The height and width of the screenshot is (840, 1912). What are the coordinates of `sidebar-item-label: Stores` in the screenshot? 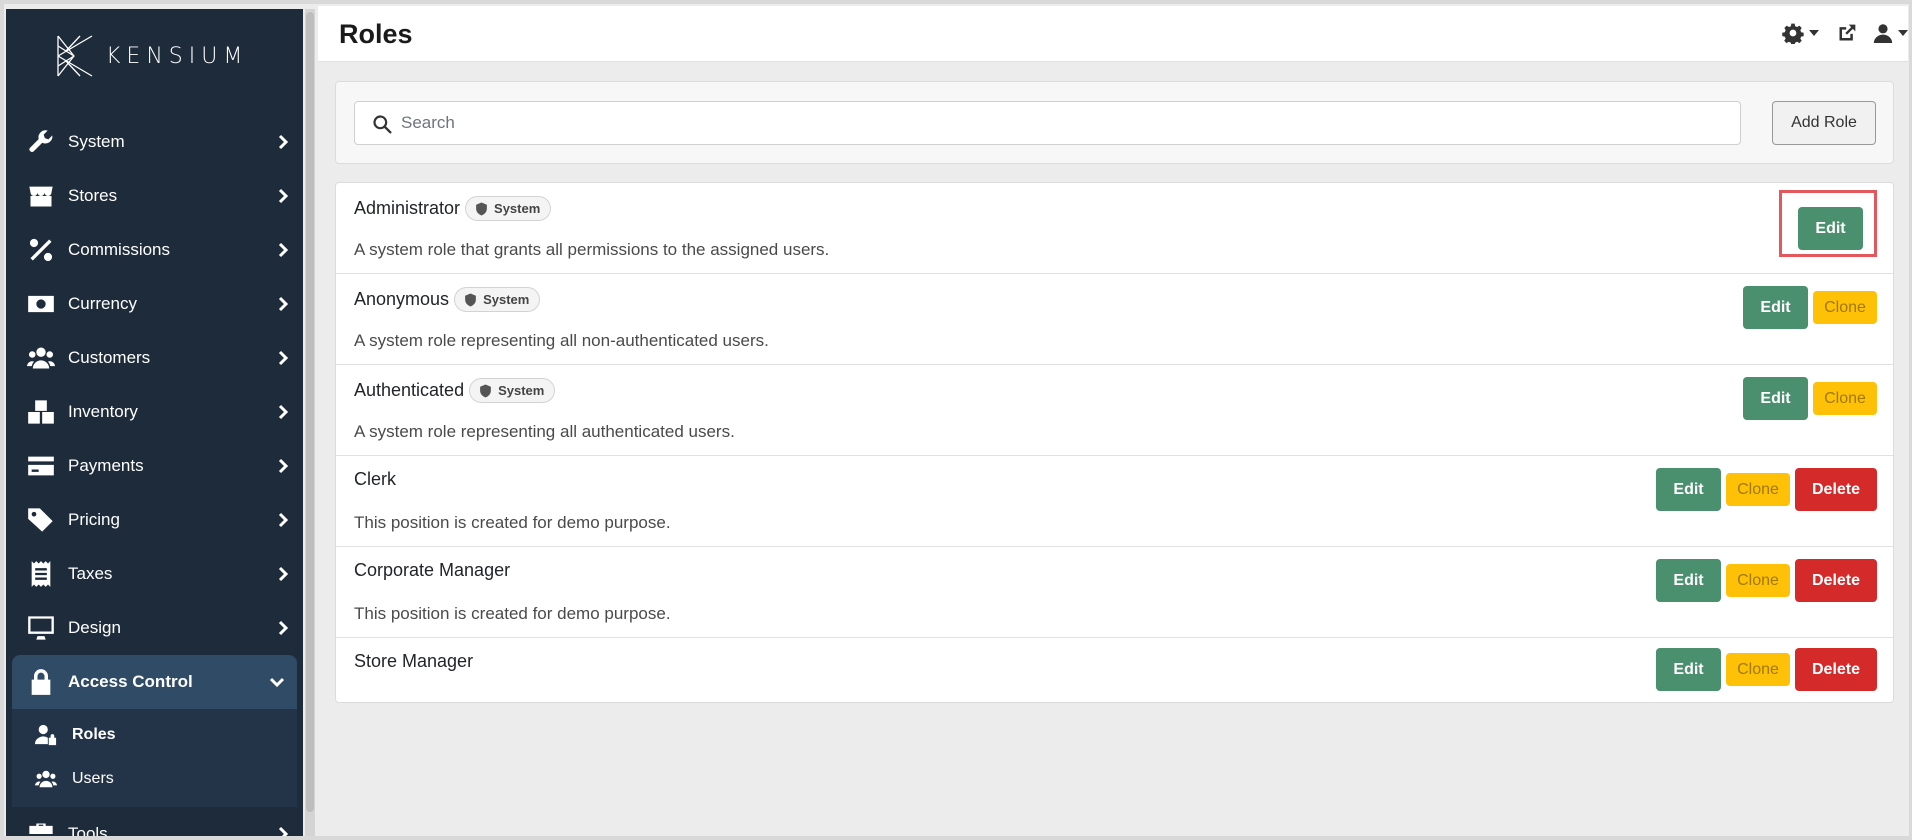 It's located at (93, 195).